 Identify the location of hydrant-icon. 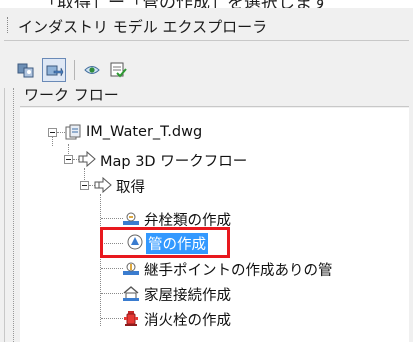
(131, 318).